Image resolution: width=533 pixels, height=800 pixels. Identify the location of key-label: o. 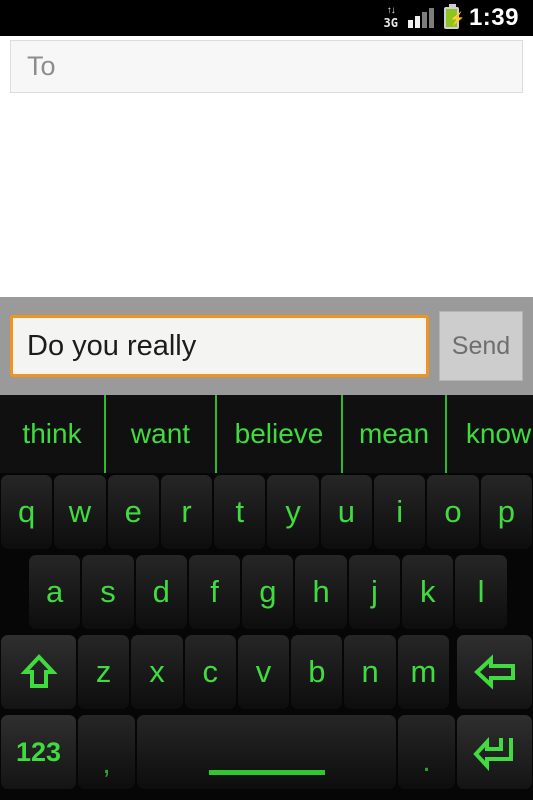
(453, 511).